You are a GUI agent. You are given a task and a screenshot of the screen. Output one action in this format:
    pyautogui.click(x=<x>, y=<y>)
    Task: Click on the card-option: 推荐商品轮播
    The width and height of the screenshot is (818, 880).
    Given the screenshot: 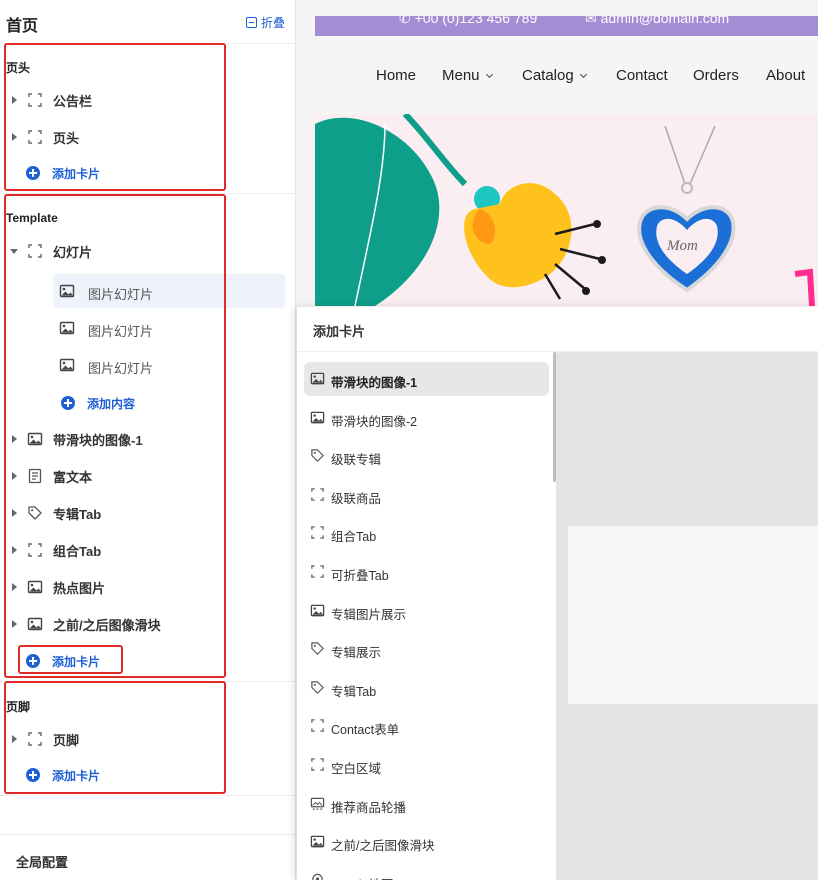 What is the action you would take?
    pyautogui.click(x=426, y=804)
    